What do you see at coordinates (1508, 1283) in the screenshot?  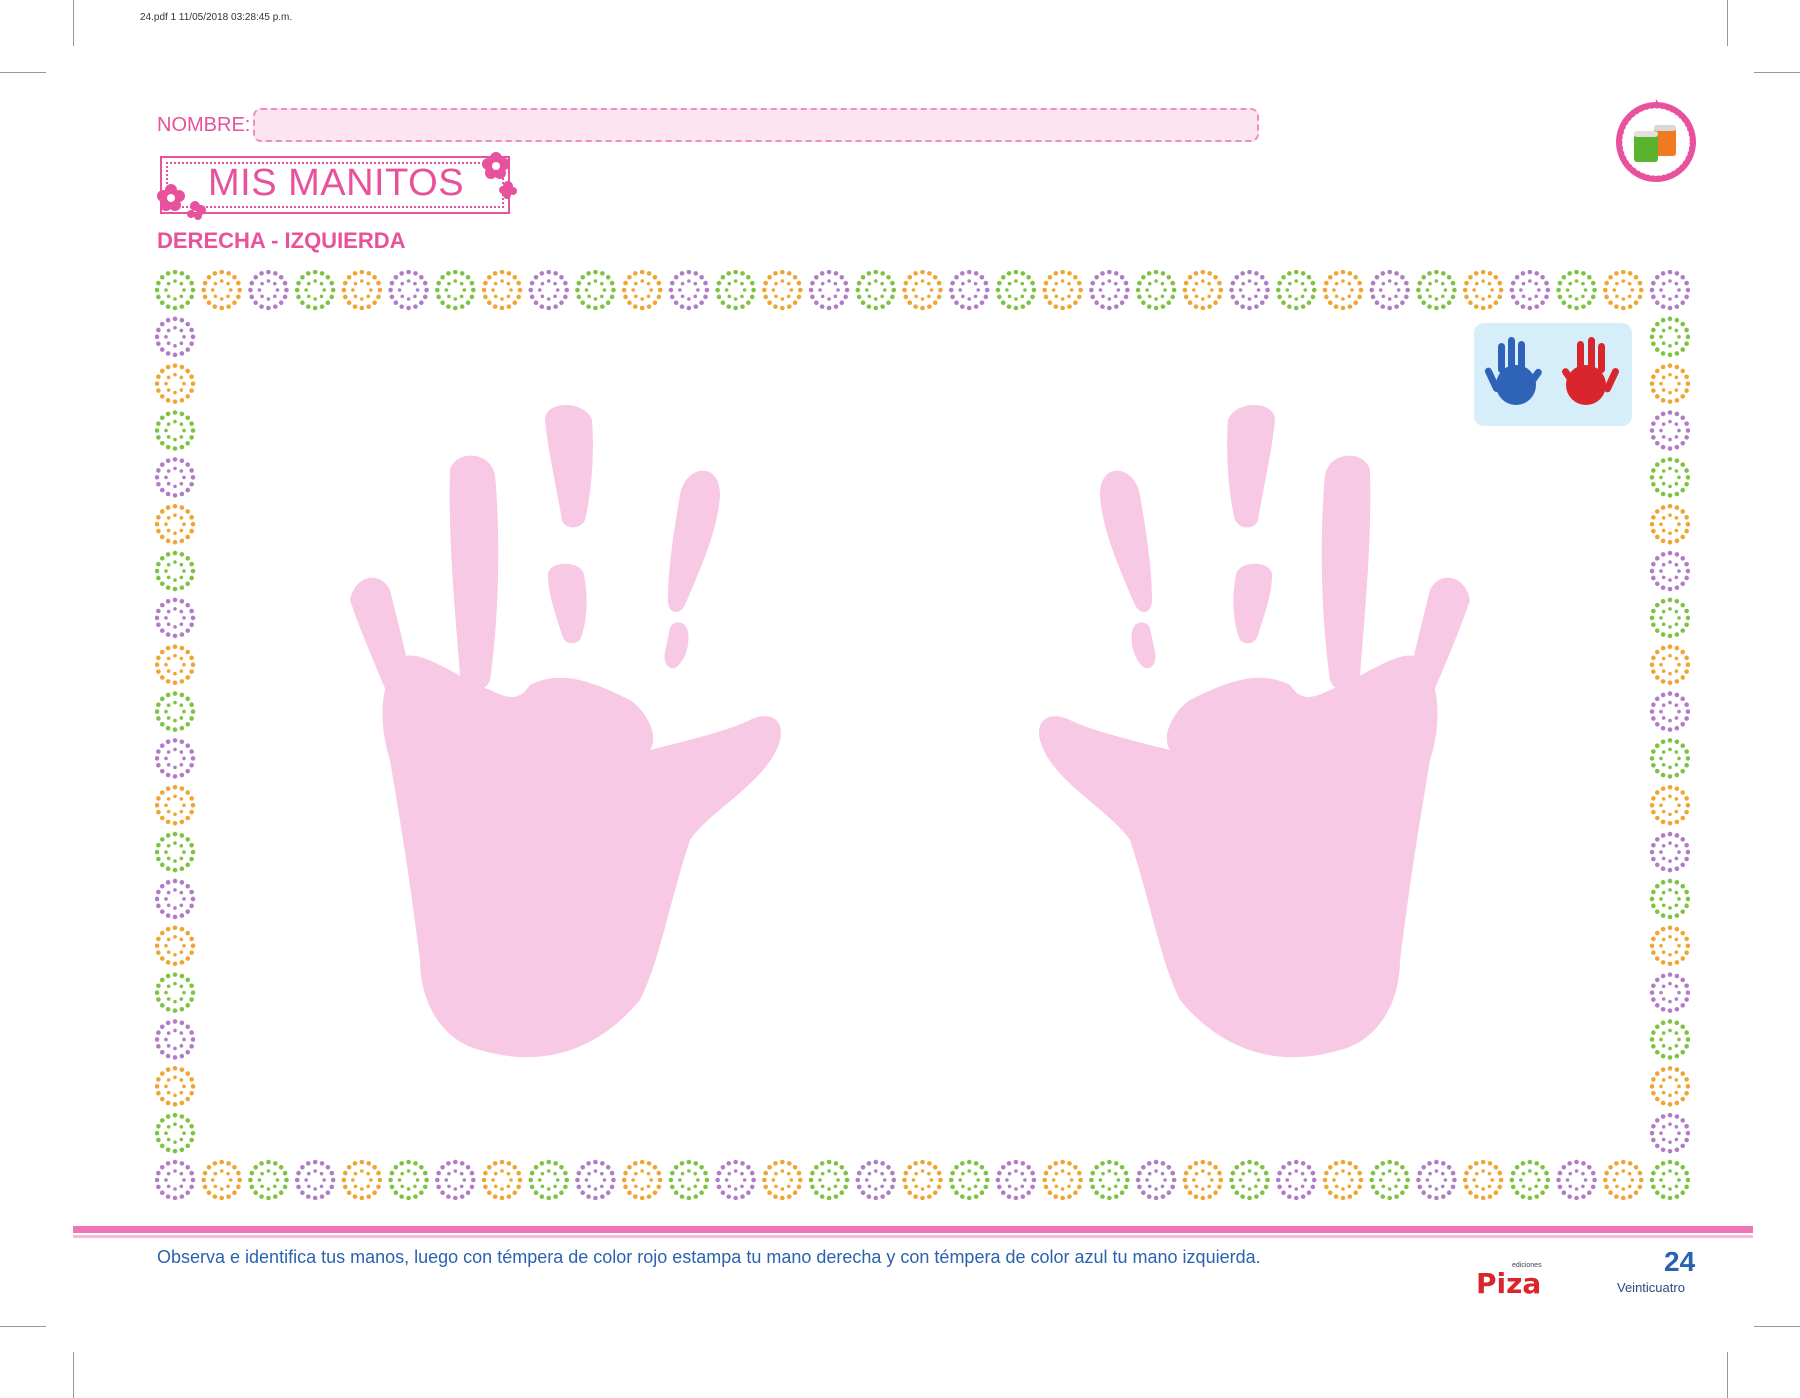 I see `brand-name: Piza` at bounding box center [1508, 1283].